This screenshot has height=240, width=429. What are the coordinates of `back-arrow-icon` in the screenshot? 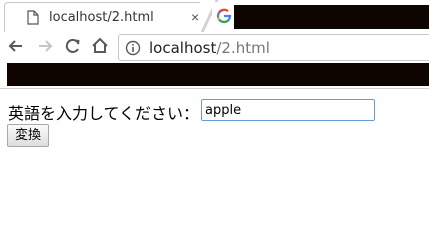 It's located at (16, 46).